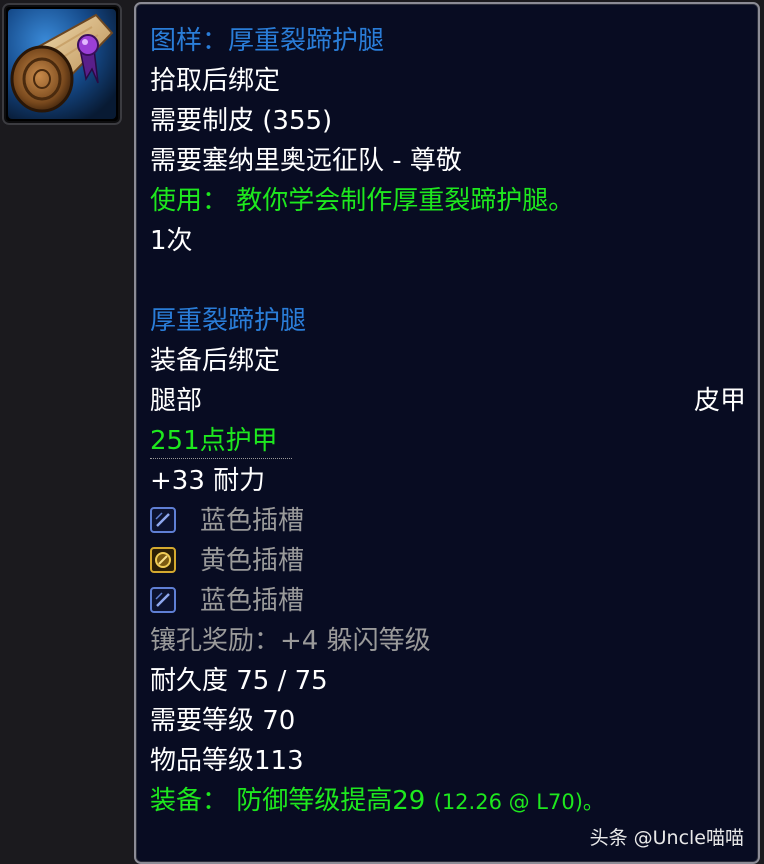 The width and height of the screenshot is (764, 864). I want to click on equip-effect: 装备： 防御等级提高29, so click(288, 801).